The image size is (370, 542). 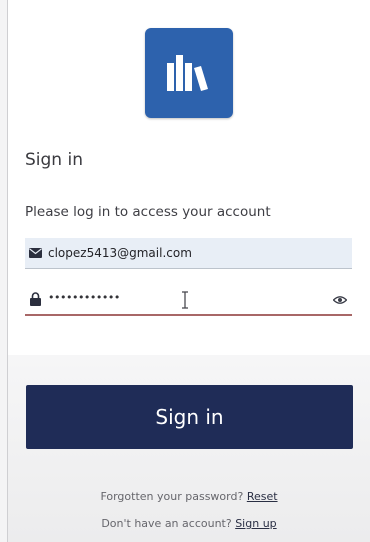 I want to click on page-subtitle: Please log in to access your account, so click(x=148, y=212).